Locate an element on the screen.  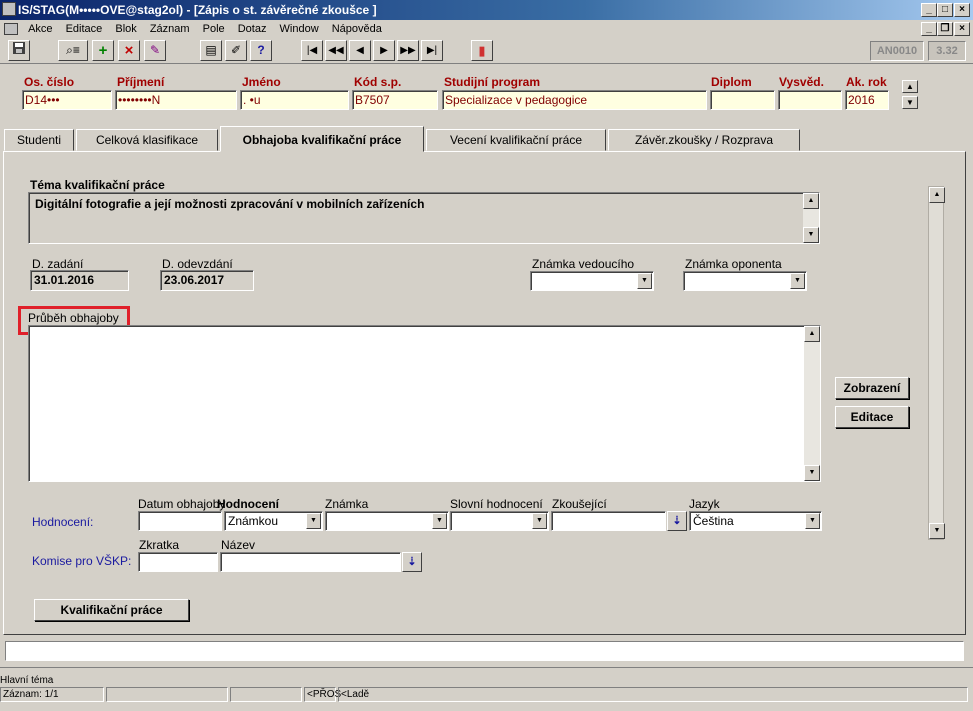
editace-button: Editace is located at coordinates (872, 417).